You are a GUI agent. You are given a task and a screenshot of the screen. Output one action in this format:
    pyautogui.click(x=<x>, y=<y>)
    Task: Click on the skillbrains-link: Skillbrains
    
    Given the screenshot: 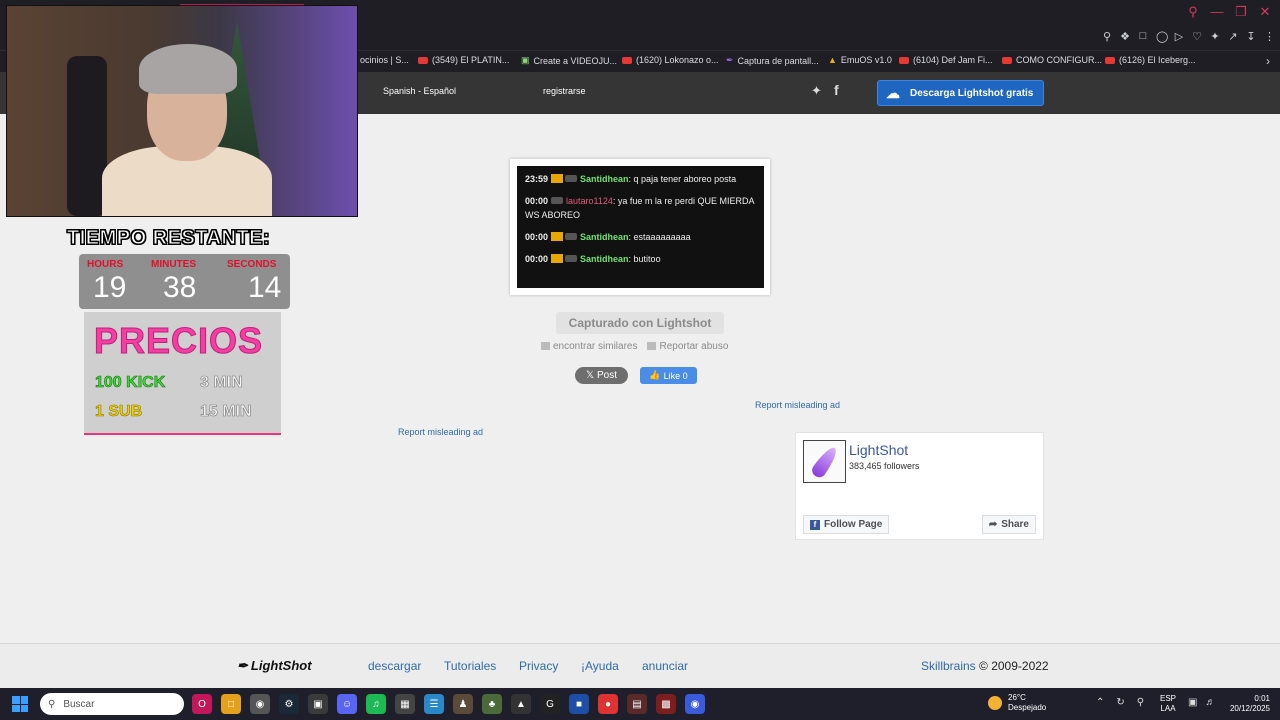 What is the action you would take?
    pyautogui.click(x=948, y=666)
    